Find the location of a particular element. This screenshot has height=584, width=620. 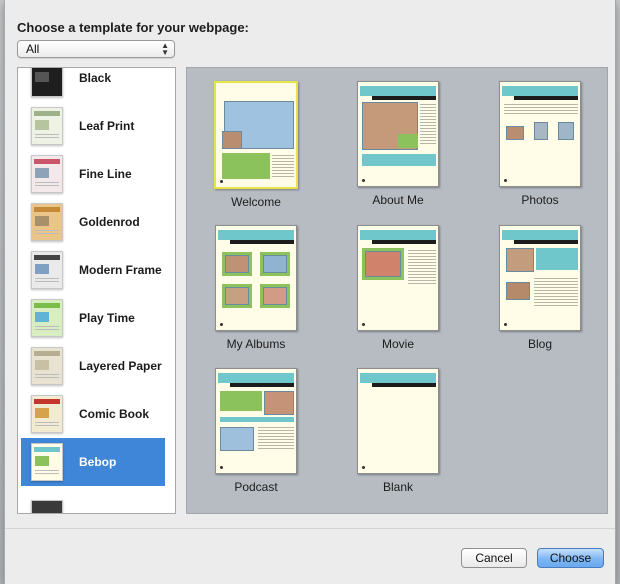

template-welcome: Welcome is located at coordinates (256, 145).